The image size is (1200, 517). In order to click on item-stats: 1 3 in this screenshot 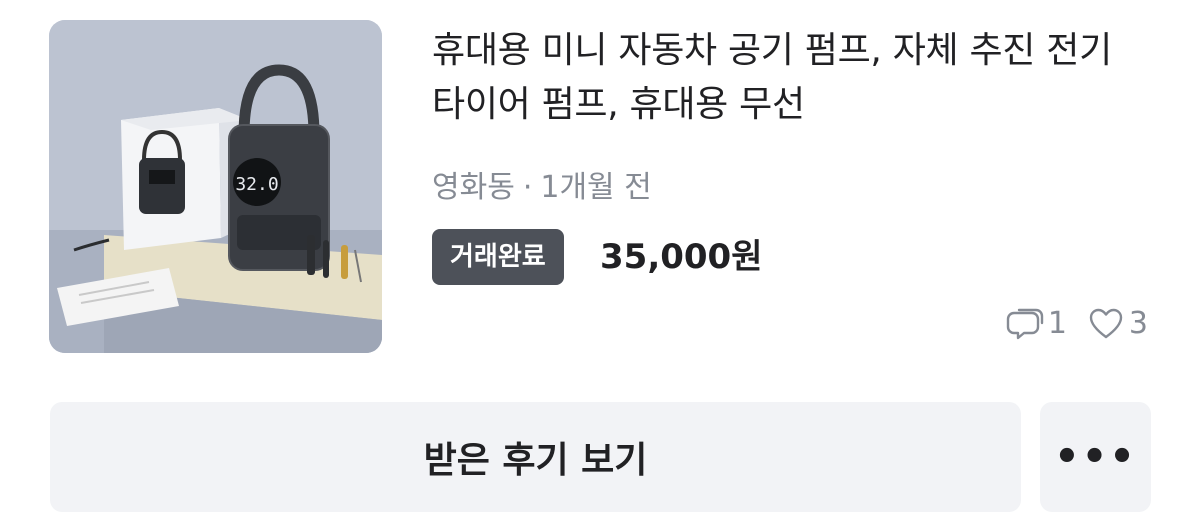, I will do `click(1077, 324)`.